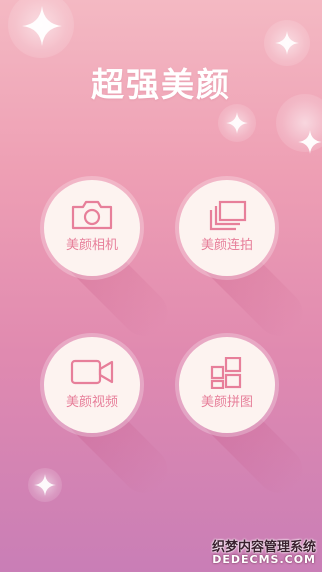 The width and height of the screenshot is (322, 572). What do you see at coordinates (91, 245) in the screenshot?
I see `camera-label: 美颜相机` at bounding box center [91, 245].